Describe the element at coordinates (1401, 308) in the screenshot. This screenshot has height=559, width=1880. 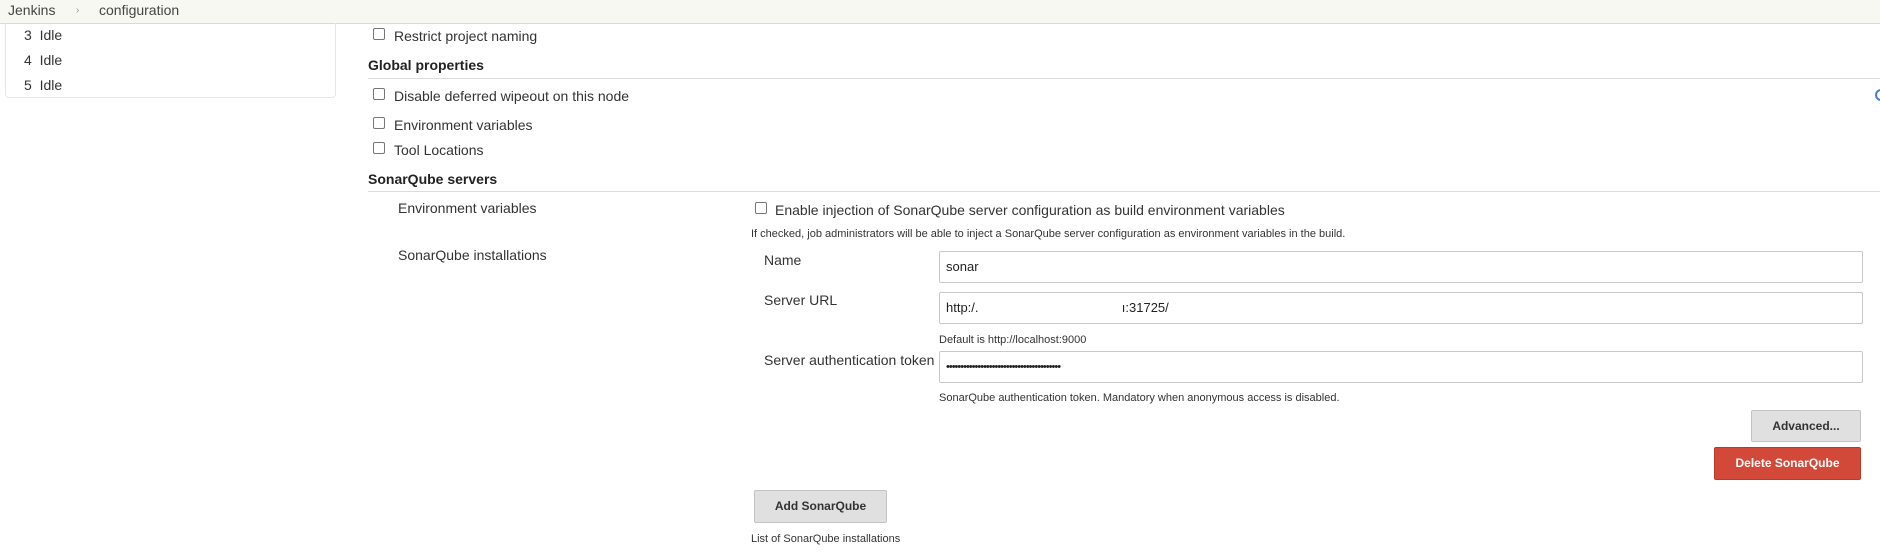
I see `server-url-input: http:/. ı:31725/` at that location.